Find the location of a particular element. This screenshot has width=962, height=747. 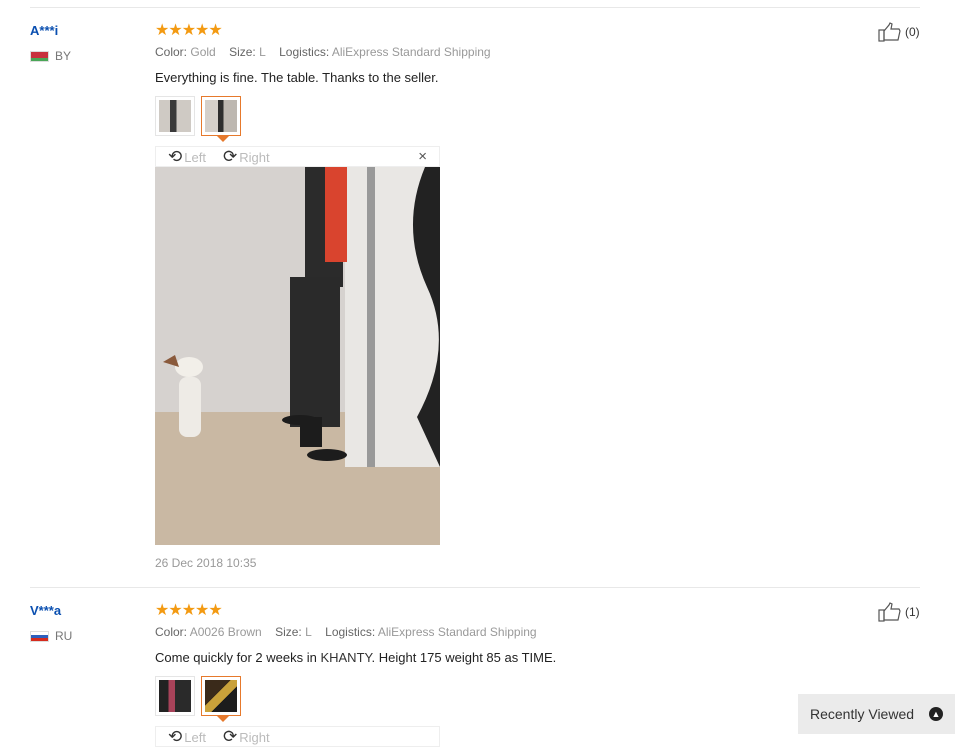

review-photo-image is located at coordinates (297, 356).